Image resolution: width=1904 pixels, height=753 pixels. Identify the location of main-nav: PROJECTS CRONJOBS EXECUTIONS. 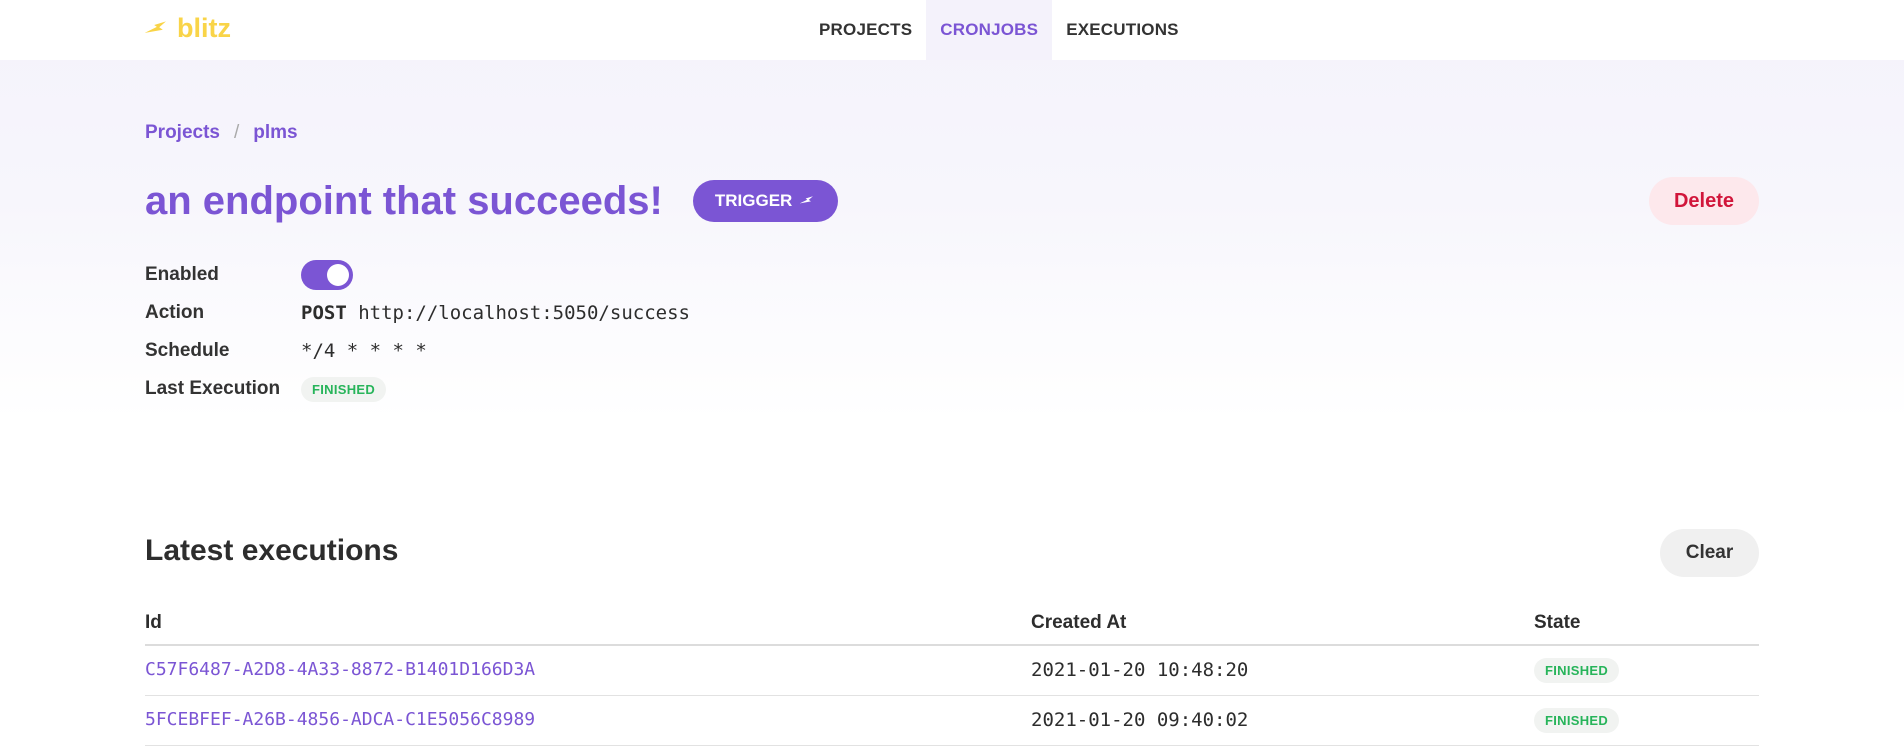
(999, 30).